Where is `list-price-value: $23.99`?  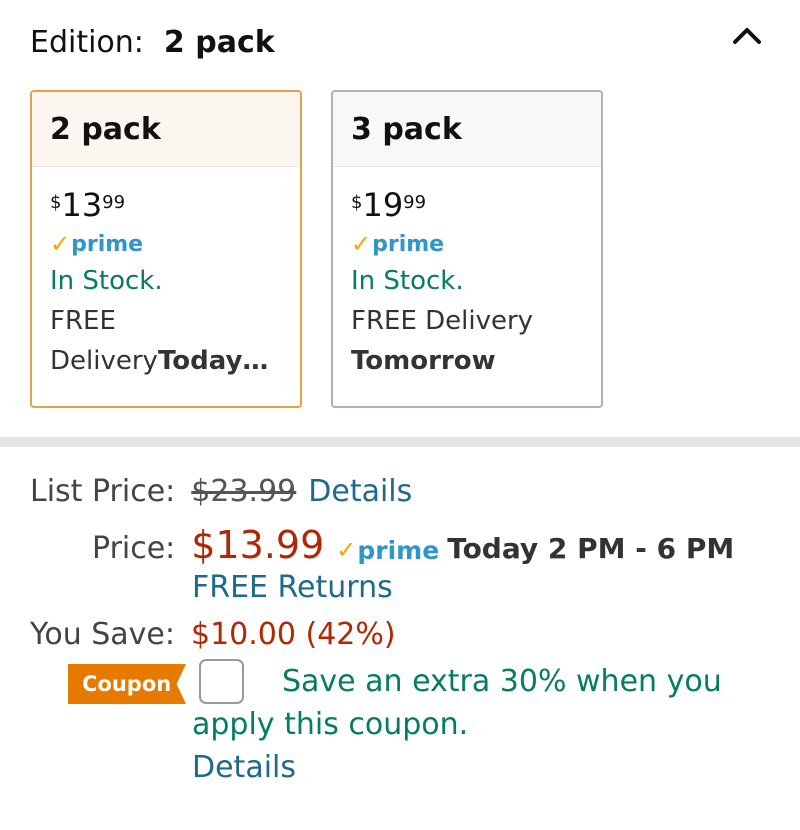 list-price-value: $23.99 is located at coordinates (244, 491).